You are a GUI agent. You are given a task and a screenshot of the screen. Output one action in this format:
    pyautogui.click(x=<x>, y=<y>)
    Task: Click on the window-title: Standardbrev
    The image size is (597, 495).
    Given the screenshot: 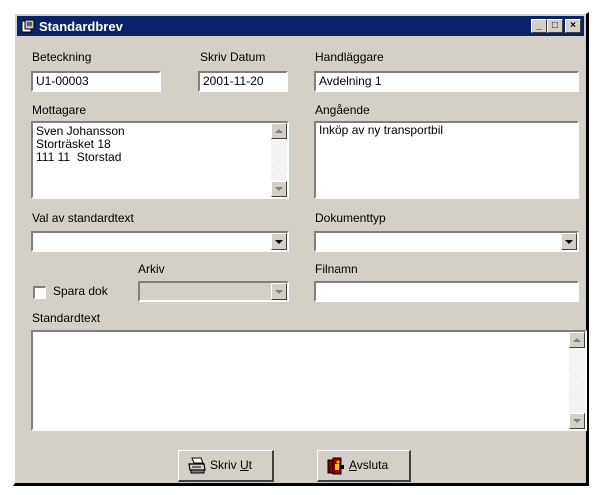 What is the action you would take?
    pyautogui.click(x=81, y=26)
    